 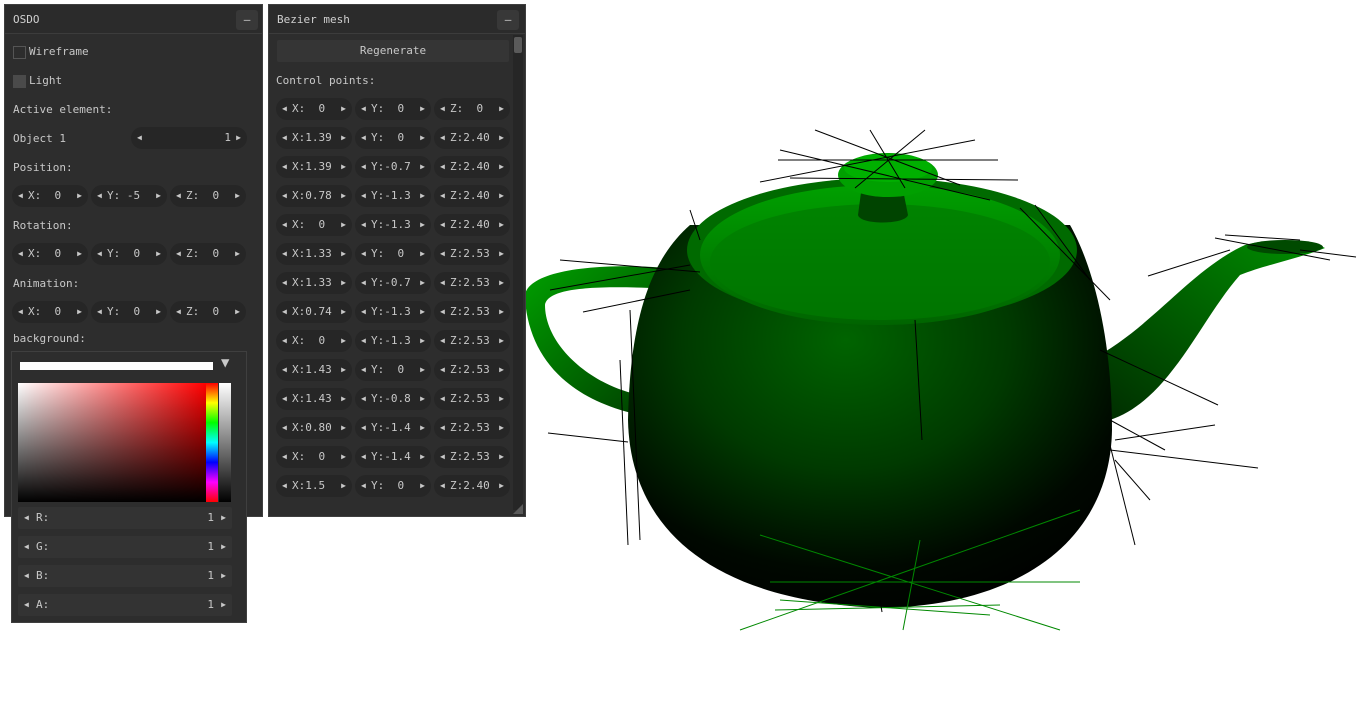 What do you see at coordinates (314, 370) in the screenshot?
I see `control-point-9-x-stepper: ◀ X:1.43 ▶` at bounding box center [314, 370].